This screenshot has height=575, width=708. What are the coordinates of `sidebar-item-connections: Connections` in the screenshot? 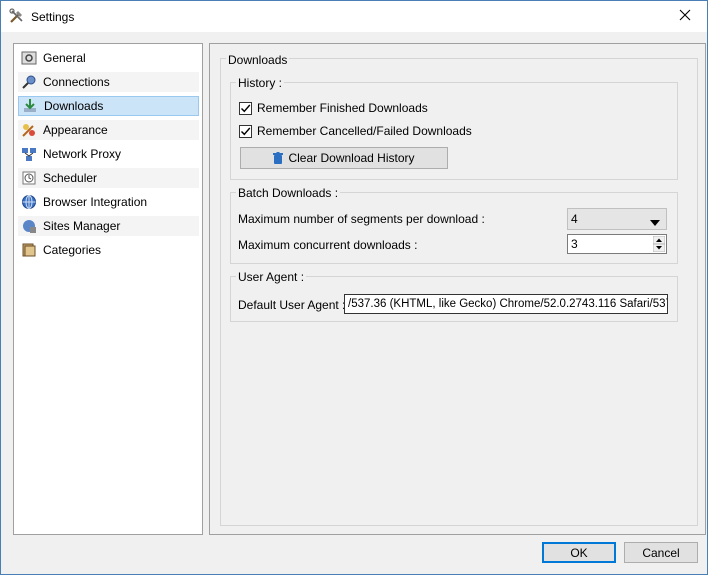 It's located at (108, 82).